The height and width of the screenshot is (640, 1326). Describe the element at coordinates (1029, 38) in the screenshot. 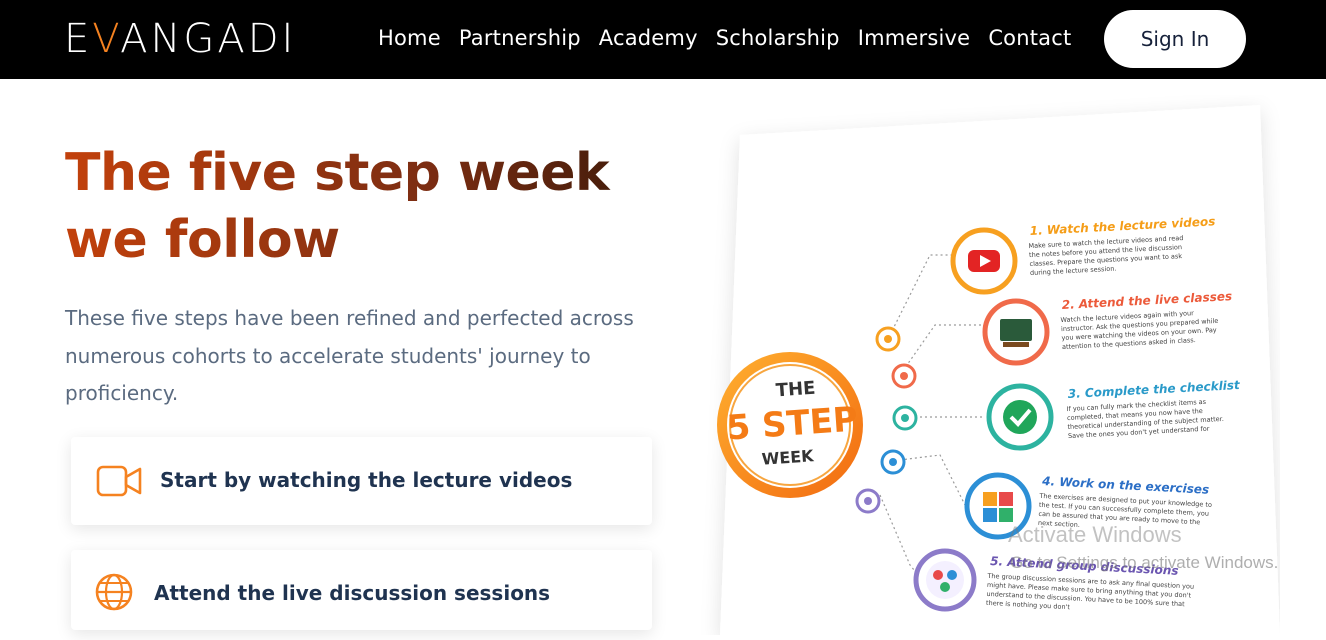

I see `nav-contact-link: Contact` at that location.